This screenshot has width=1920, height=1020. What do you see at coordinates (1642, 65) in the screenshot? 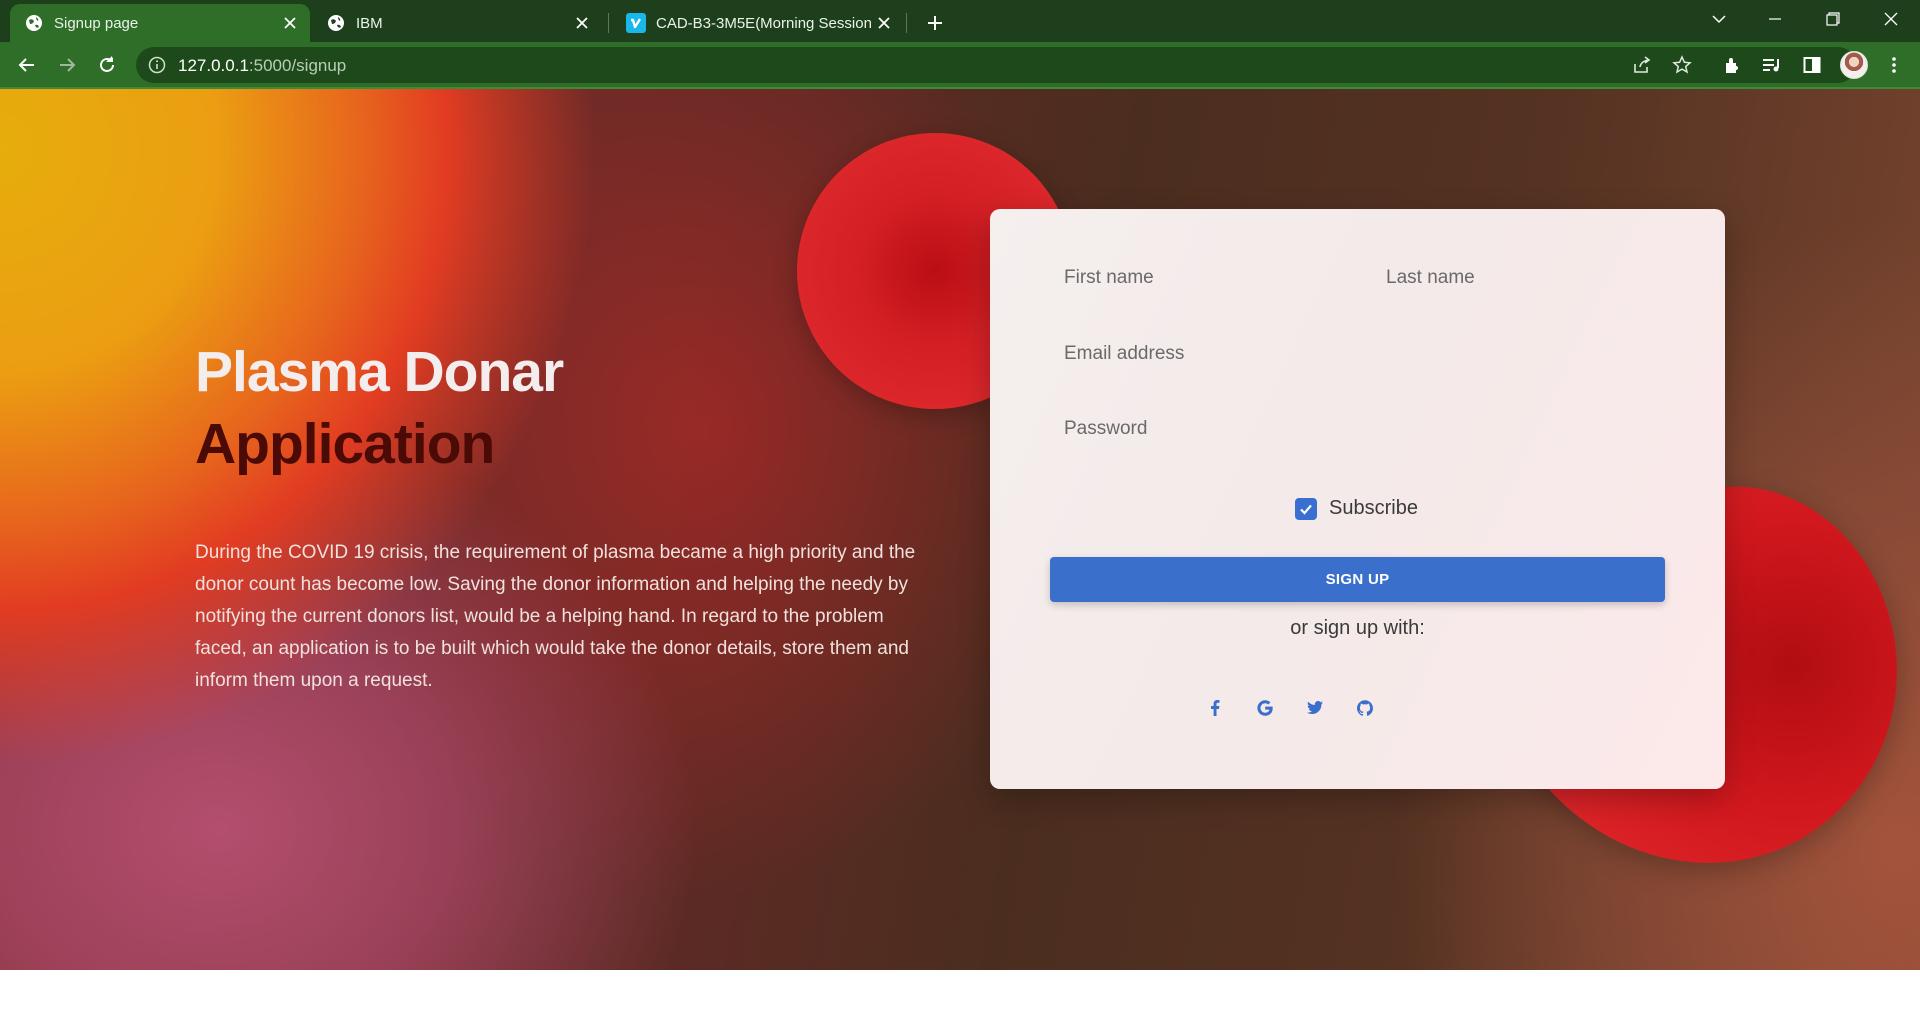
I see `share-icon` at bounding box center [1642, 65].